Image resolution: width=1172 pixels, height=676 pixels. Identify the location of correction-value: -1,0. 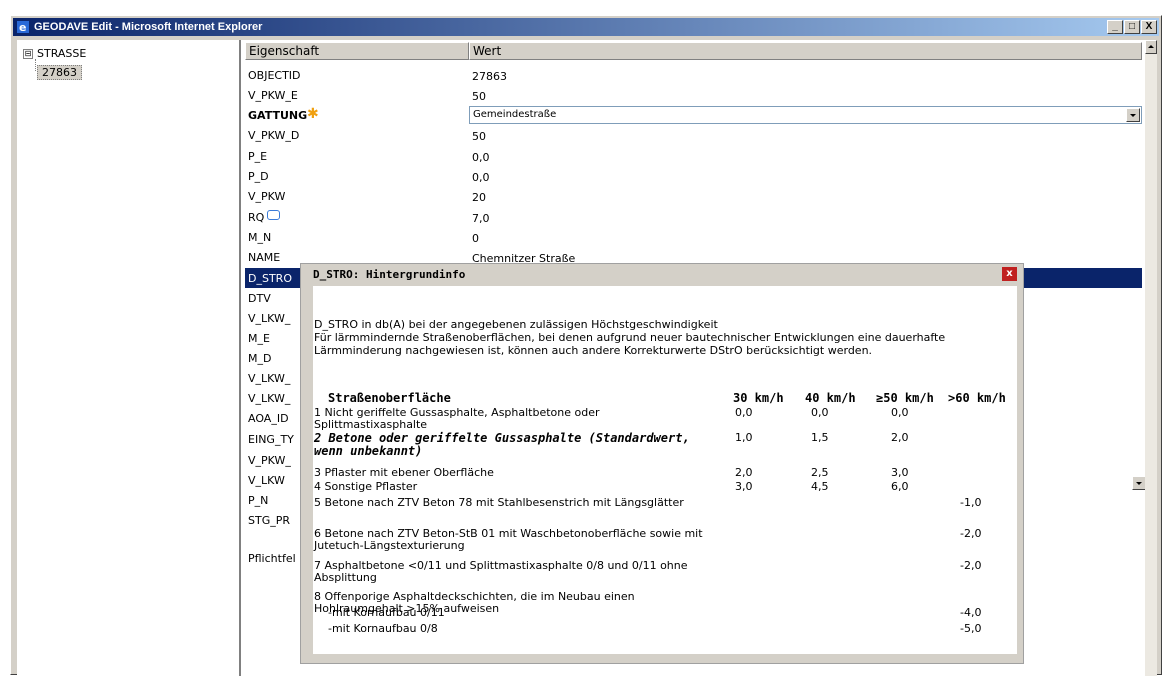
(971, 502).